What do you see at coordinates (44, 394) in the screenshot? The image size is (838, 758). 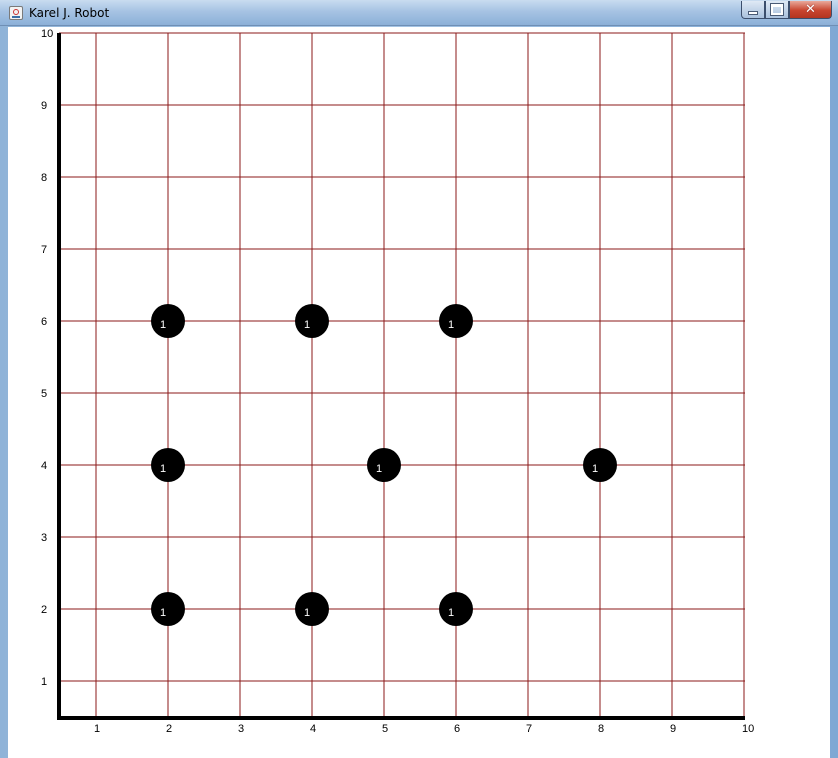 I see `y-axis-label: 5` at bounding box center [44, 394].